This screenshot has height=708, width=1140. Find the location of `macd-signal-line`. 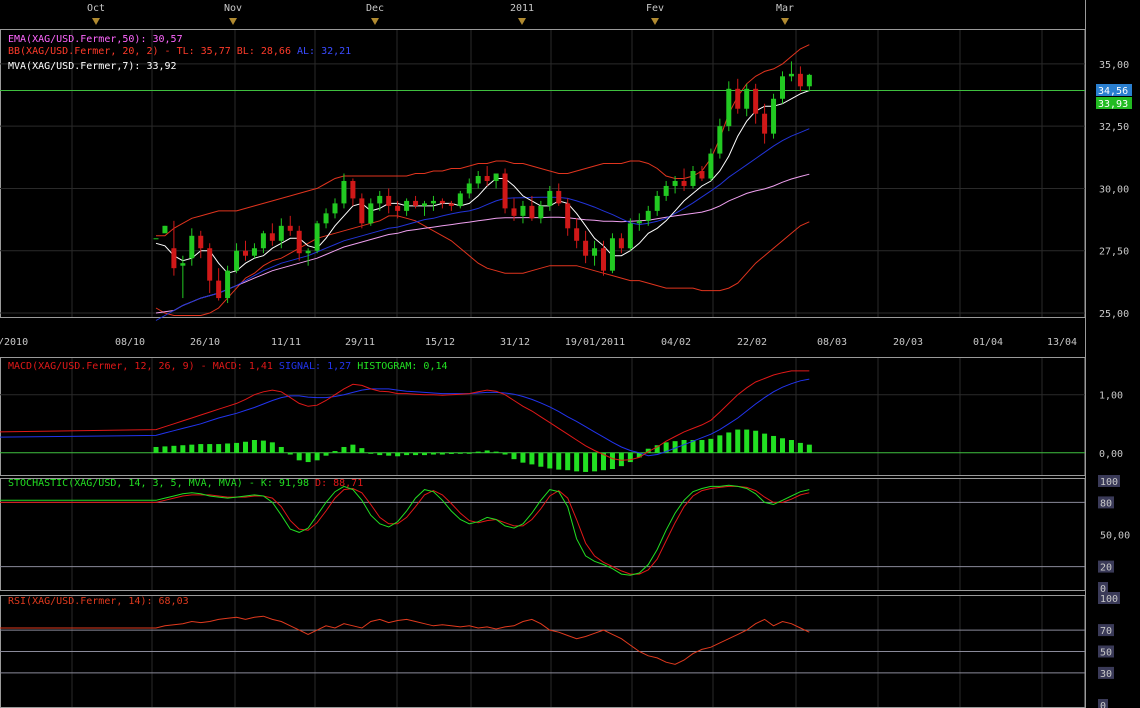

macd-signal-line is located at coordinates (405, 417).